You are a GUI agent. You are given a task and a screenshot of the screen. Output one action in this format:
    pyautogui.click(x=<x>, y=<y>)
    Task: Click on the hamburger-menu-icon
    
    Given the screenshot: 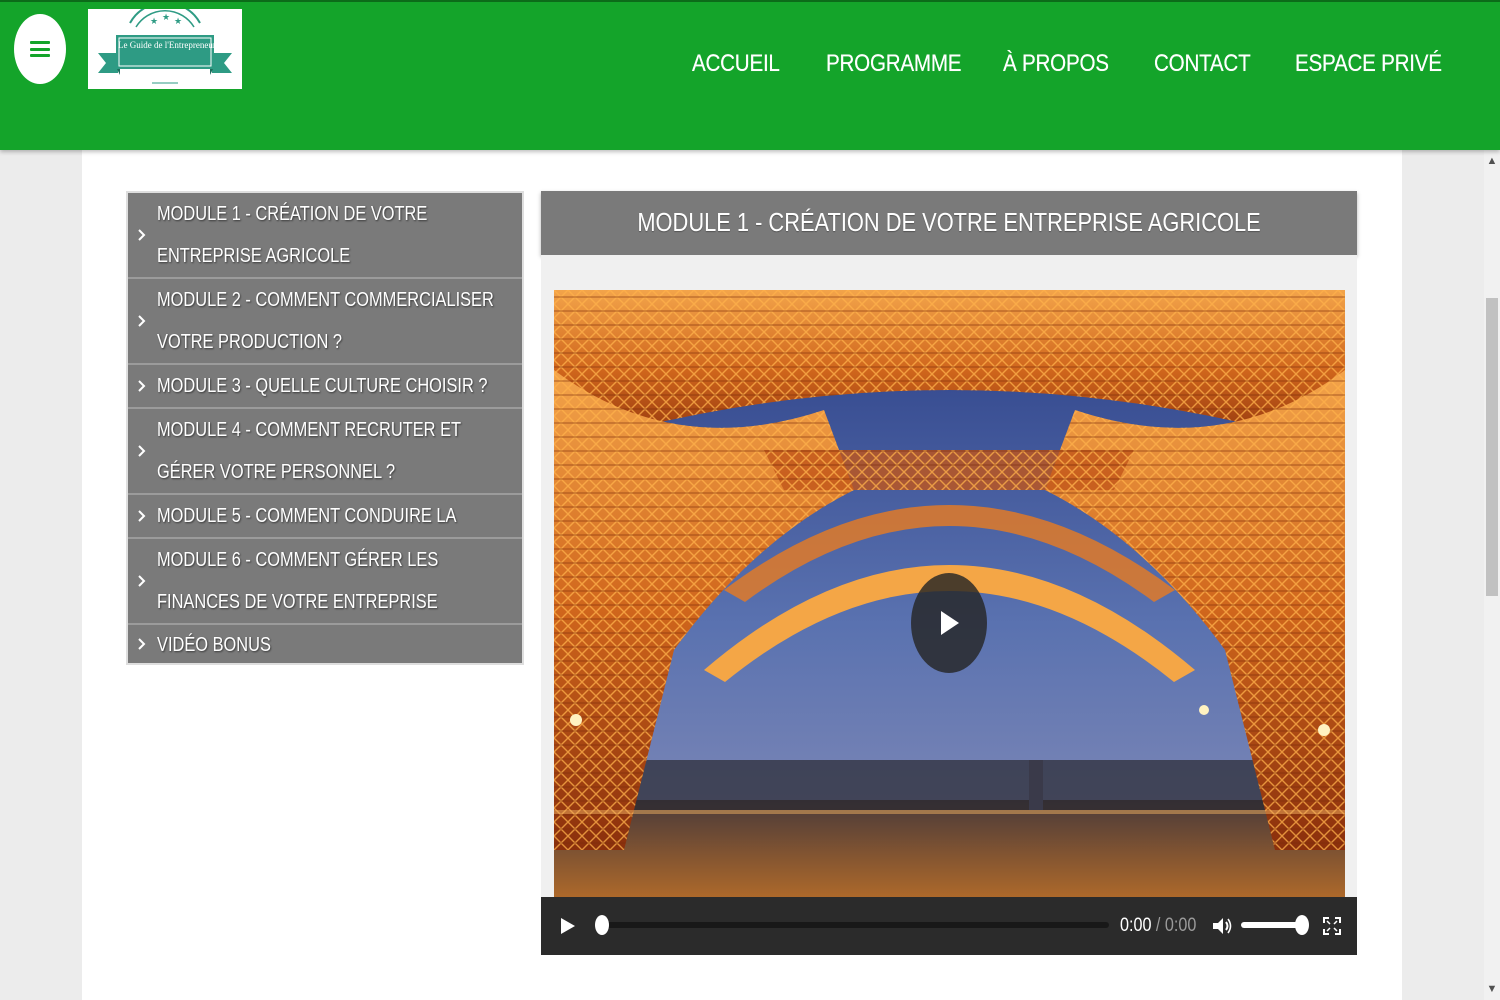 What is the action you would take?
    pyautogui.click(x=40, y=49)
    